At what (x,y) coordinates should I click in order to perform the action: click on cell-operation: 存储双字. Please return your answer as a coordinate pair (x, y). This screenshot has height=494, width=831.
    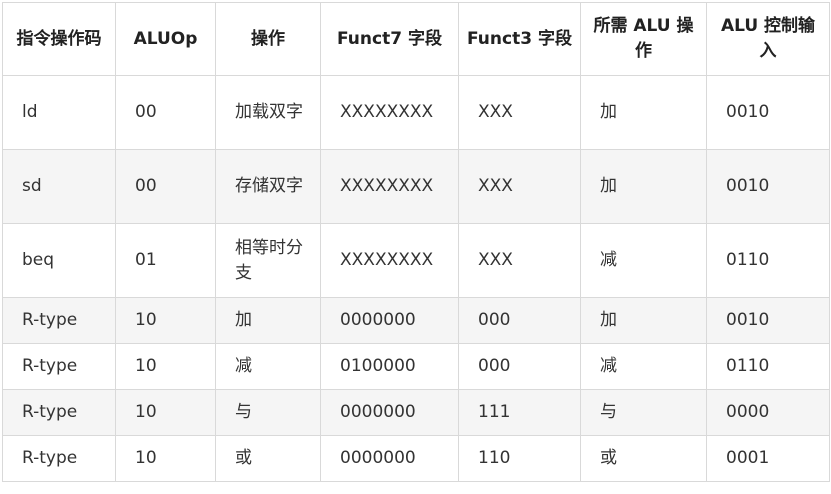
    Looking at the image, I should click on (268, 186).